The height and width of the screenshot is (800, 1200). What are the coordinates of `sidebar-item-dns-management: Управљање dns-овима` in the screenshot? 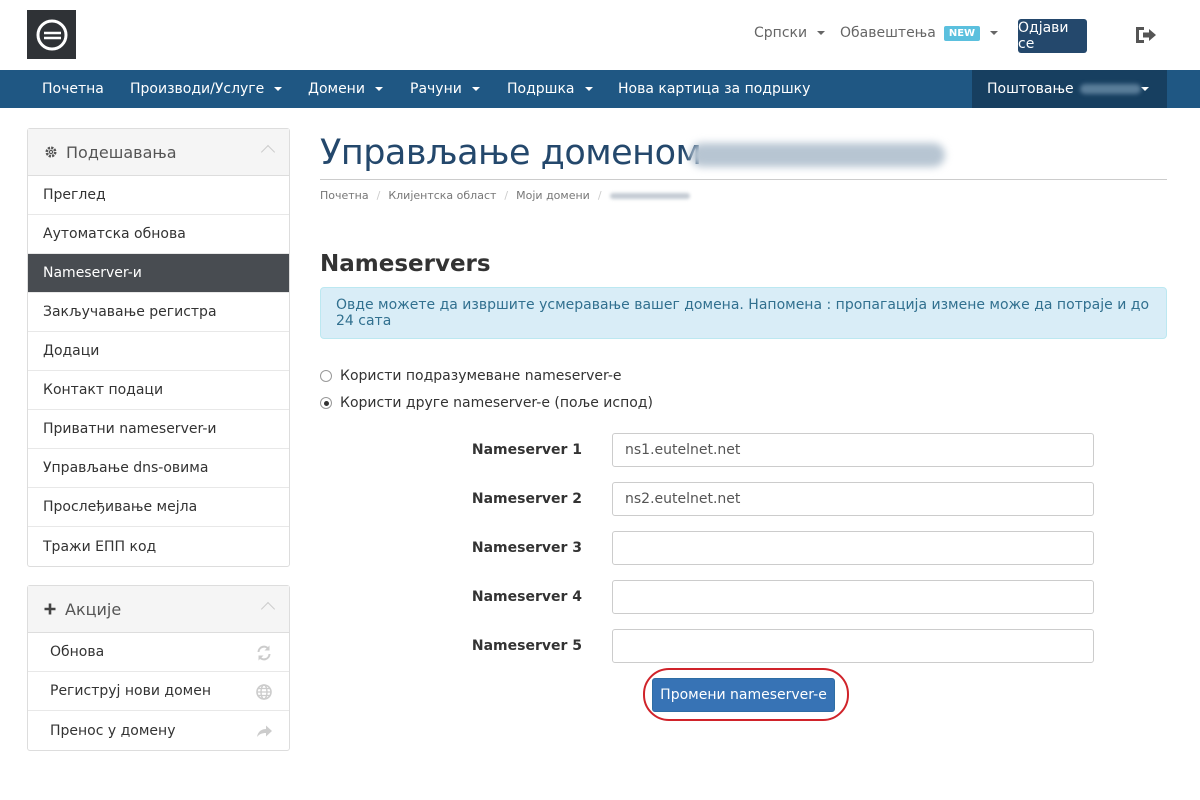 It's located at (158, 468).